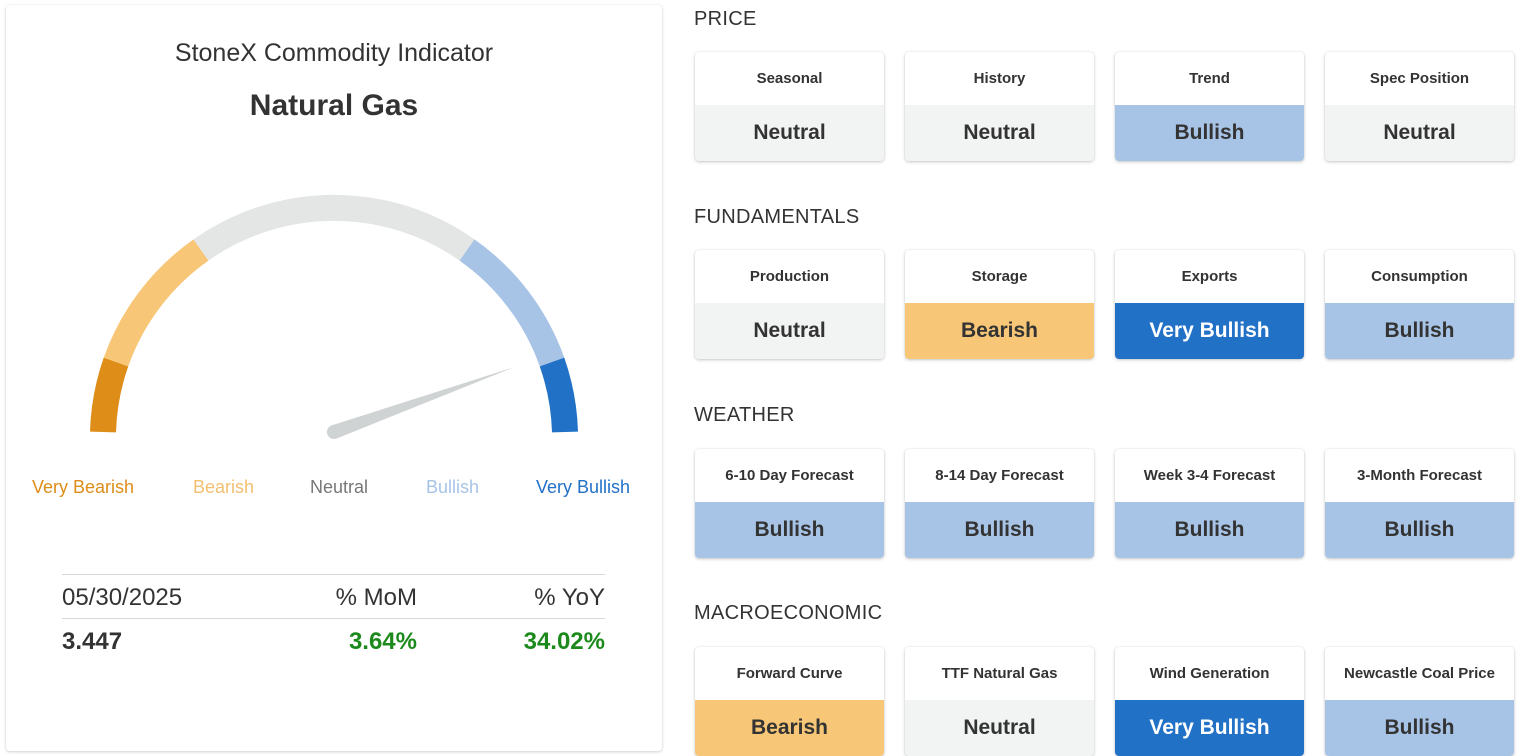 The height and width of the screenshot is (756, 1520). What do you see at coordinates (92, 641) in the screenshot?
I see `stats-price: 3.447` at bounding box center [92, 641].